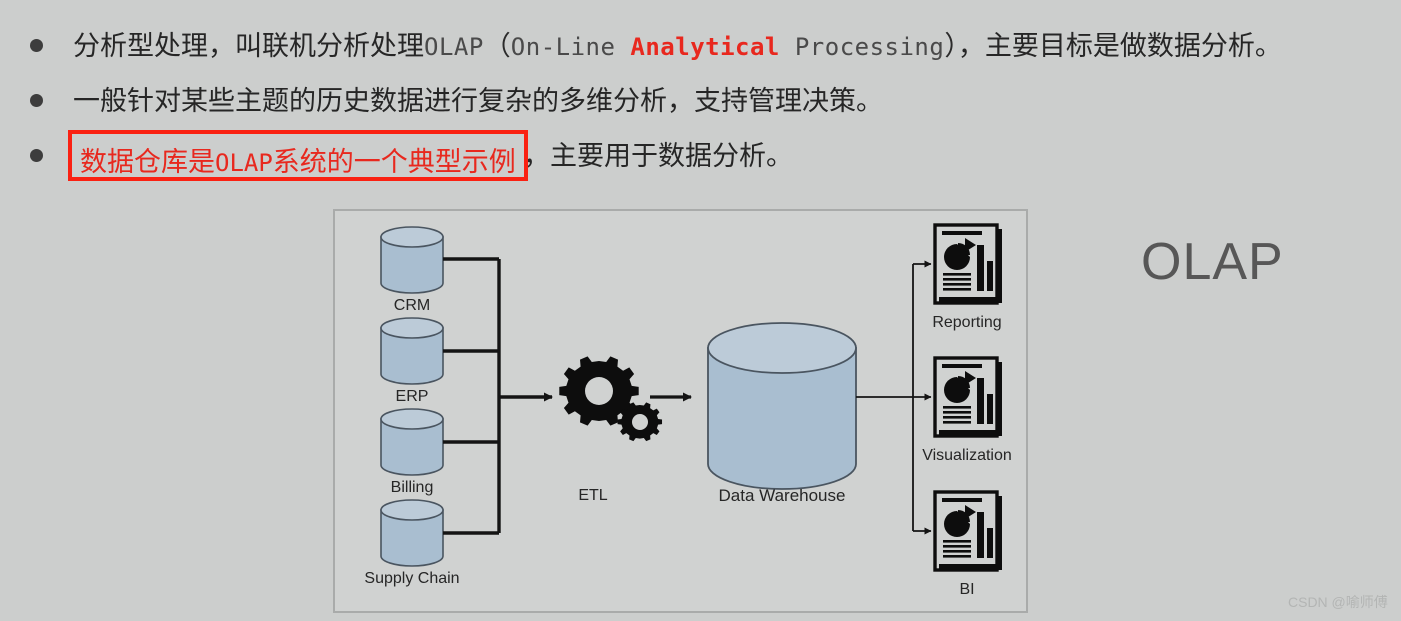 This screenshot has height=621, width=1401. I want to click on bullet1-paren-open: （, so click(497, 46).